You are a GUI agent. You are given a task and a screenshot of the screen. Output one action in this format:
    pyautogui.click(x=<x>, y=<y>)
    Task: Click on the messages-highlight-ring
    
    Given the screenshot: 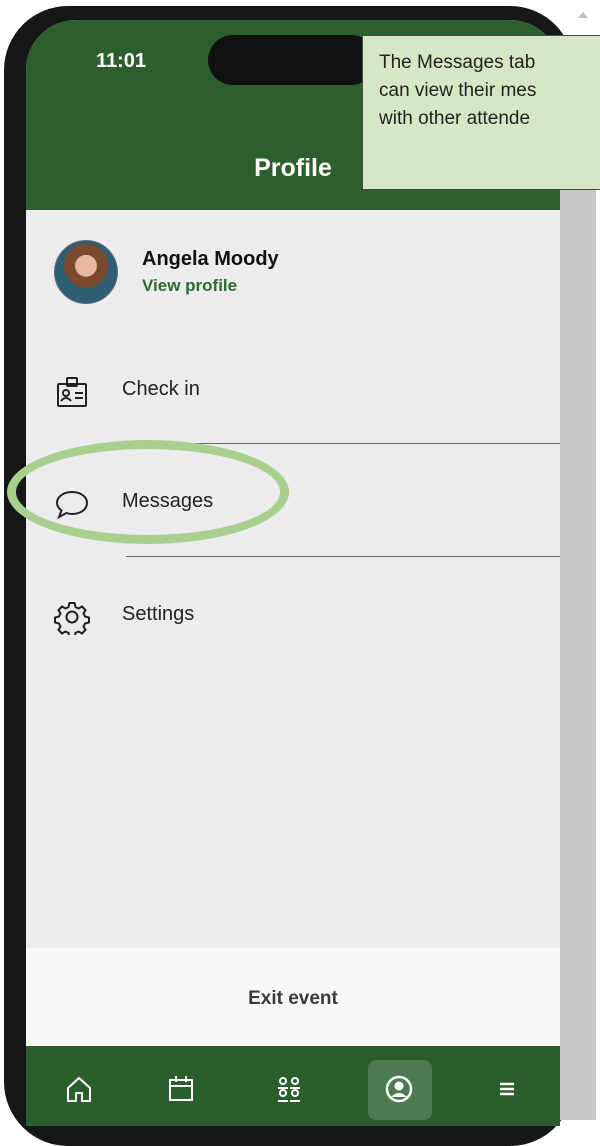 What is the action you would take?
    pyautogui.click(x=148, y=492)
    